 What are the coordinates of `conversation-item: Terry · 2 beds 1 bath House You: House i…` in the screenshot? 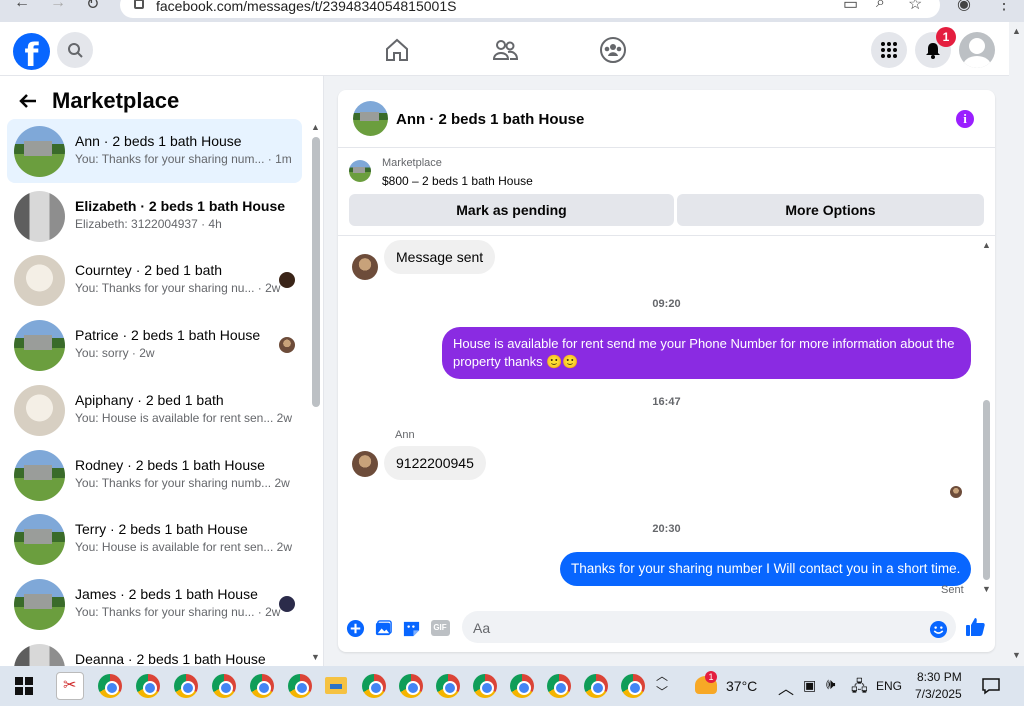 It's located at (154, 539).